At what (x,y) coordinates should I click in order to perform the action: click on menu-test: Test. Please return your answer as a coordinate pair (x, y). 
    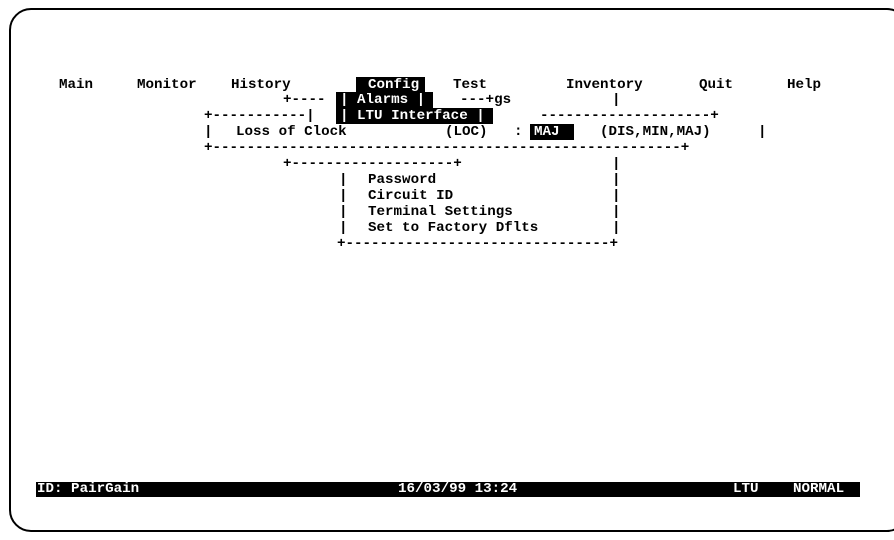
    Looking at the image, I should click on (470, 85).